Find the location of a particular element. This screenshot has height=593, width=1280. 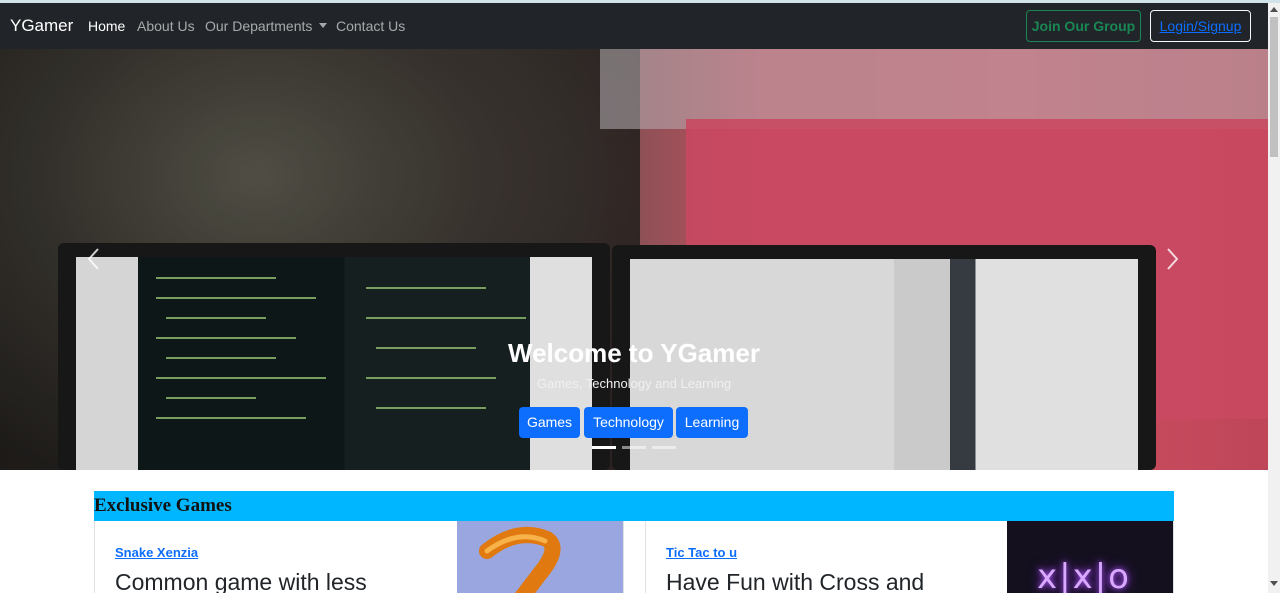

nav-dropdown-departments: Our Departments is located at coordinates (266, 26).